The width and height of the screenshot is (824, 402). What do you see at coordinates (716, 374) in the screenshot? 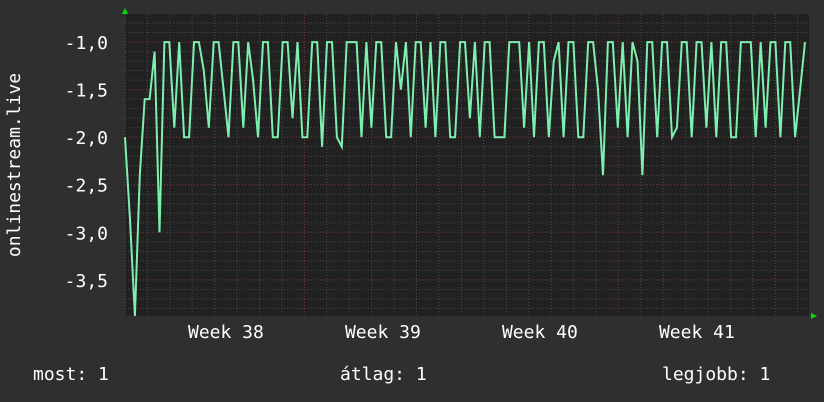
I see `legend-max: legjobb: 1` at bounding box center [716, 374].